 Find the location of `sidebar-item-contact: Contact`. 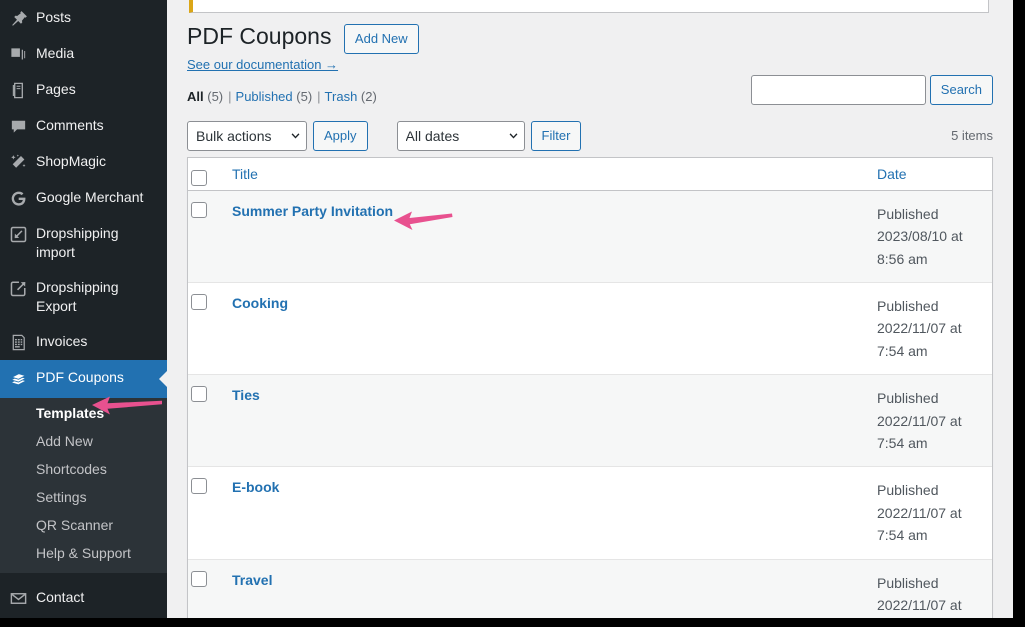

sidebar-item-contact: Contact is located at coordinates (83, 598).